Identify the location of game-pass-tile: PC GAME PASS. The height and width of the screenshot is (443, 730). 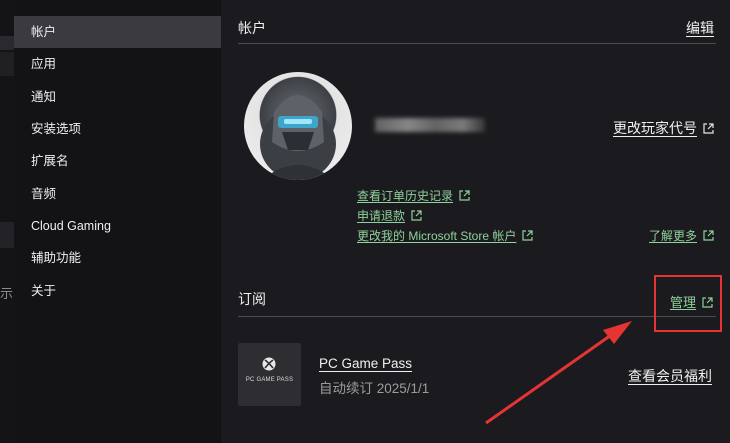
(269, 374).